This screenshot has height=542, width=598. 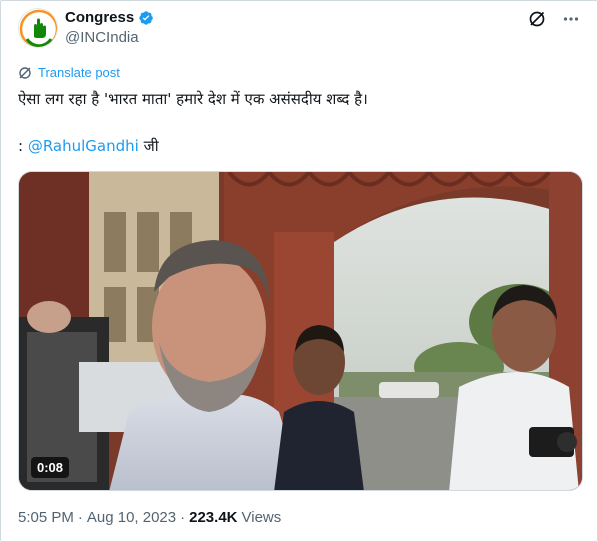 What do you see at coordinates (213, 517) in the screenshot?
I see `views-count: 223.4K` at bounding box center [213, 517].